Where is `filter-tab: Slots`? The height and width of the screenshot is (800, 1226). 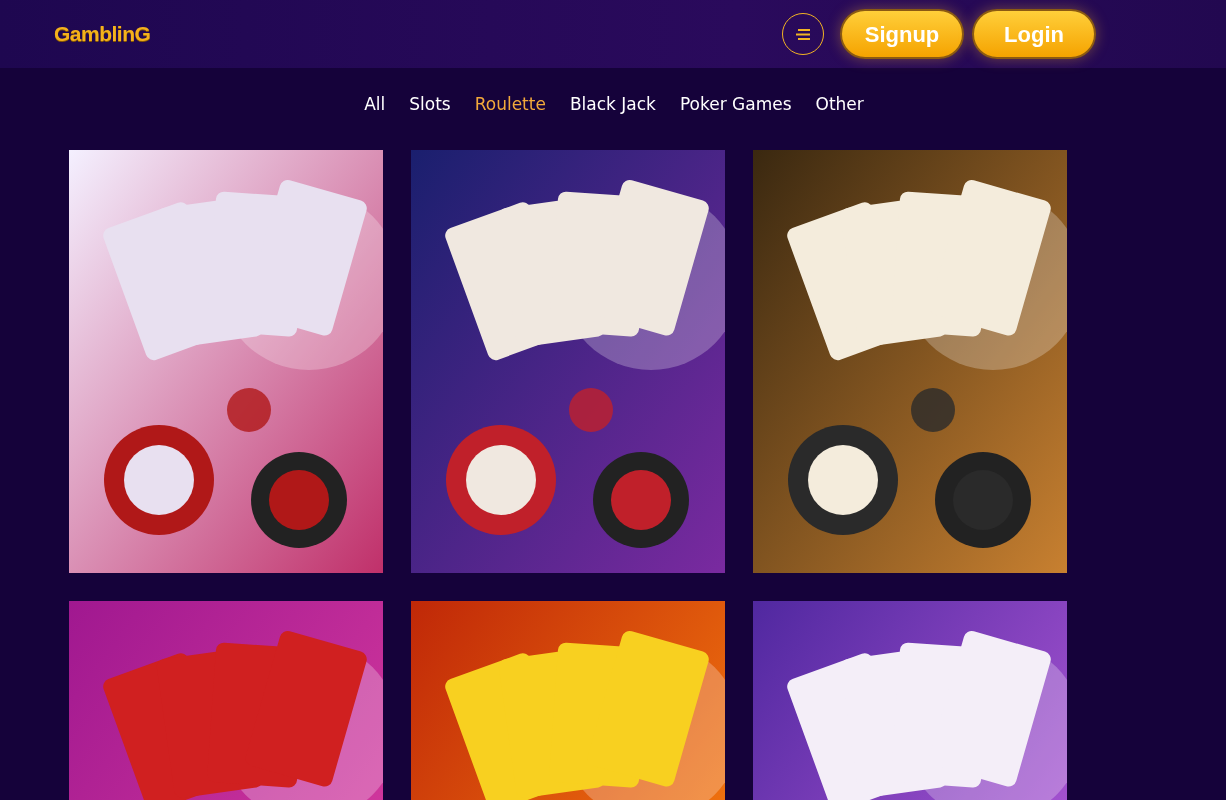
filter-tab: Slots is located at coordinates (430, 105).